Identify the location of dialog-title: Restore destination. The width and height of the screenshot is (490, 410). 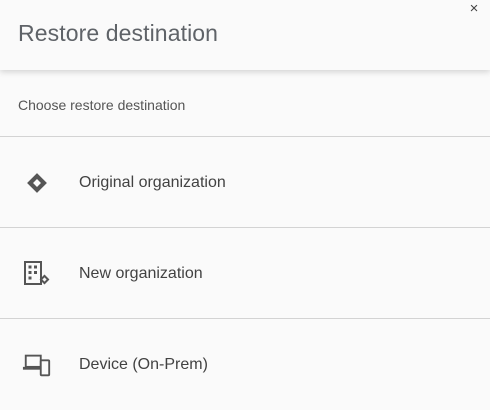
(118, 33).